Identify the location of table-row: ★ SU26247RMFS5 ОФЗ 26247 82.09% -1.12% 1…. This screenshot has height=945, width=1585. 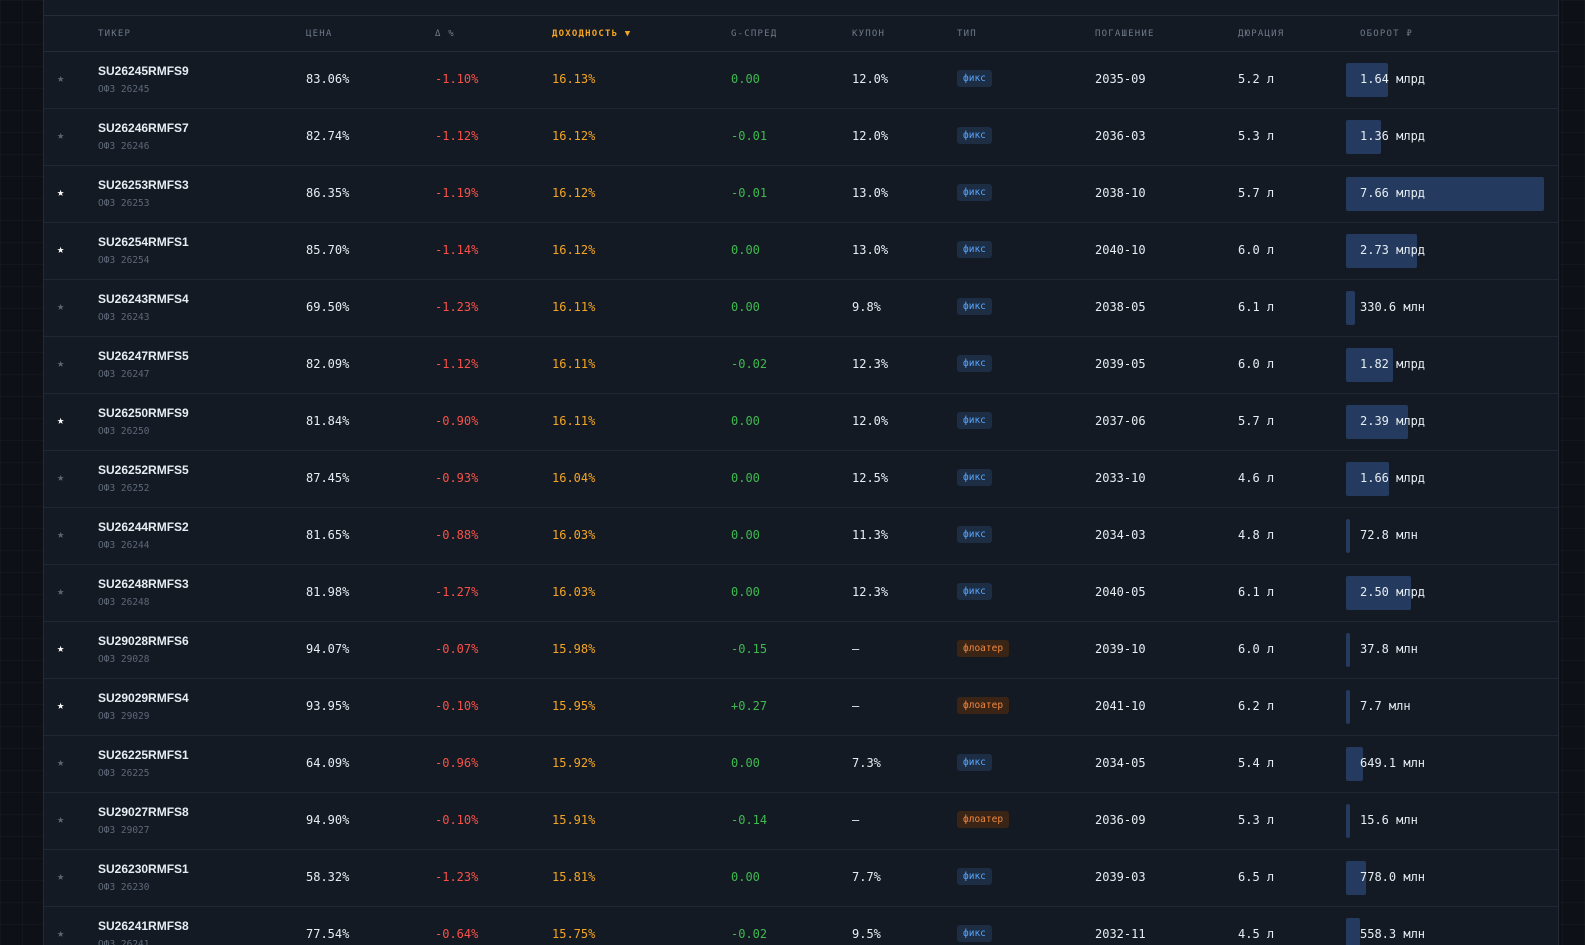
(801, 365).